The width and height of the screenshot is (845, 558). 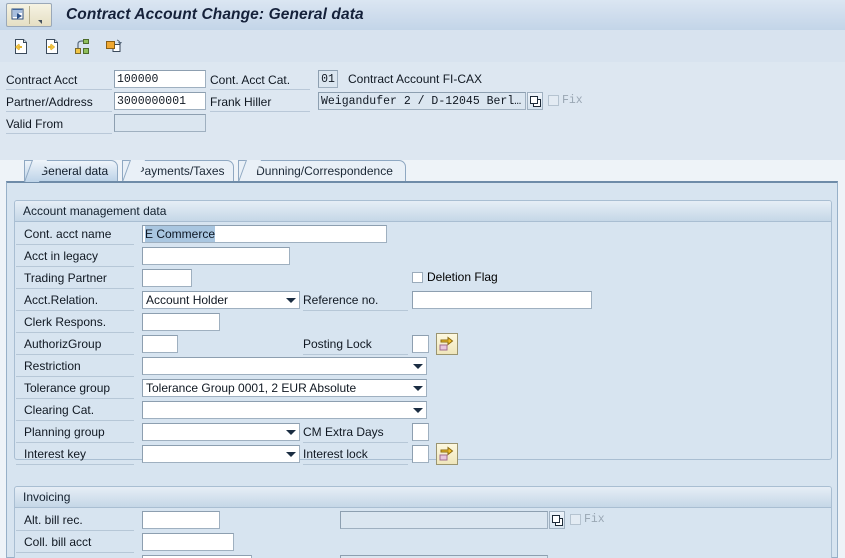 I want to click on partner-label: Partner/Address, so click(x=49, y=101).